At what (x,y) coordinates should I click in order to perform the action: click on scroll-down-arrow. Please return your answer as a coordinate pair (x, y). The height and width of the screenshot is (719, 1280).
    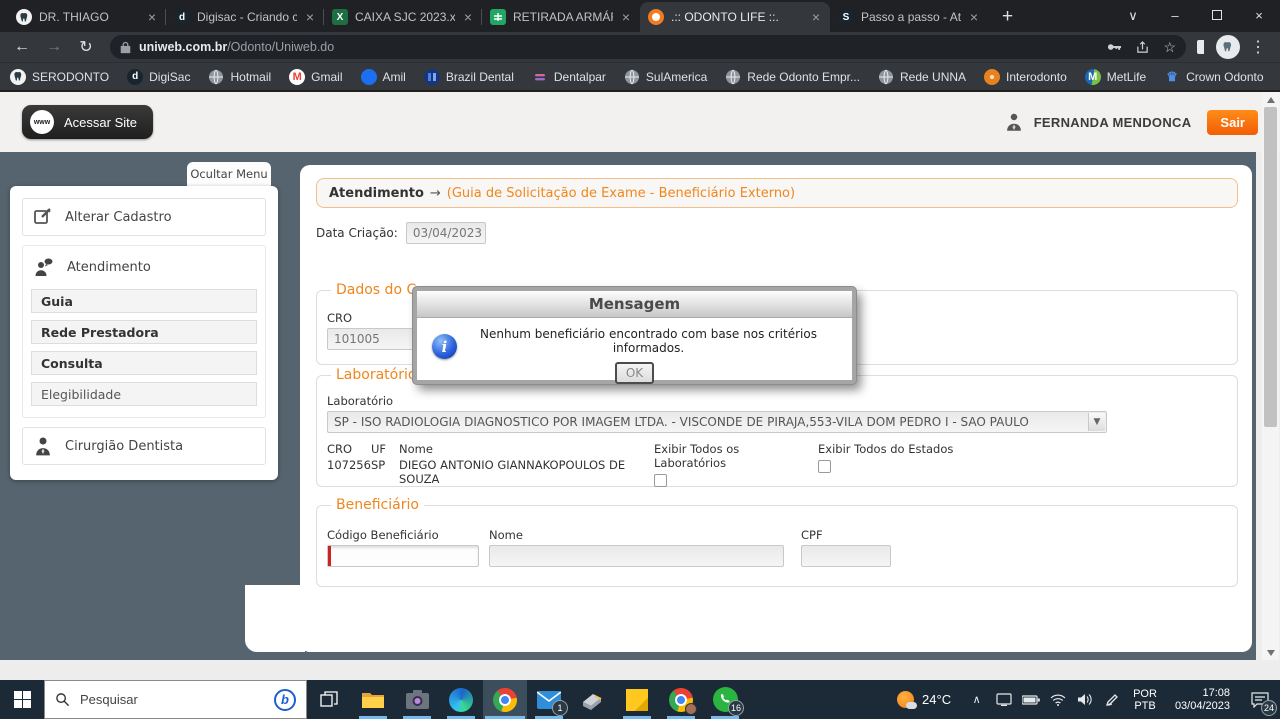
    Looking at the image, I should click on (1270, 652).